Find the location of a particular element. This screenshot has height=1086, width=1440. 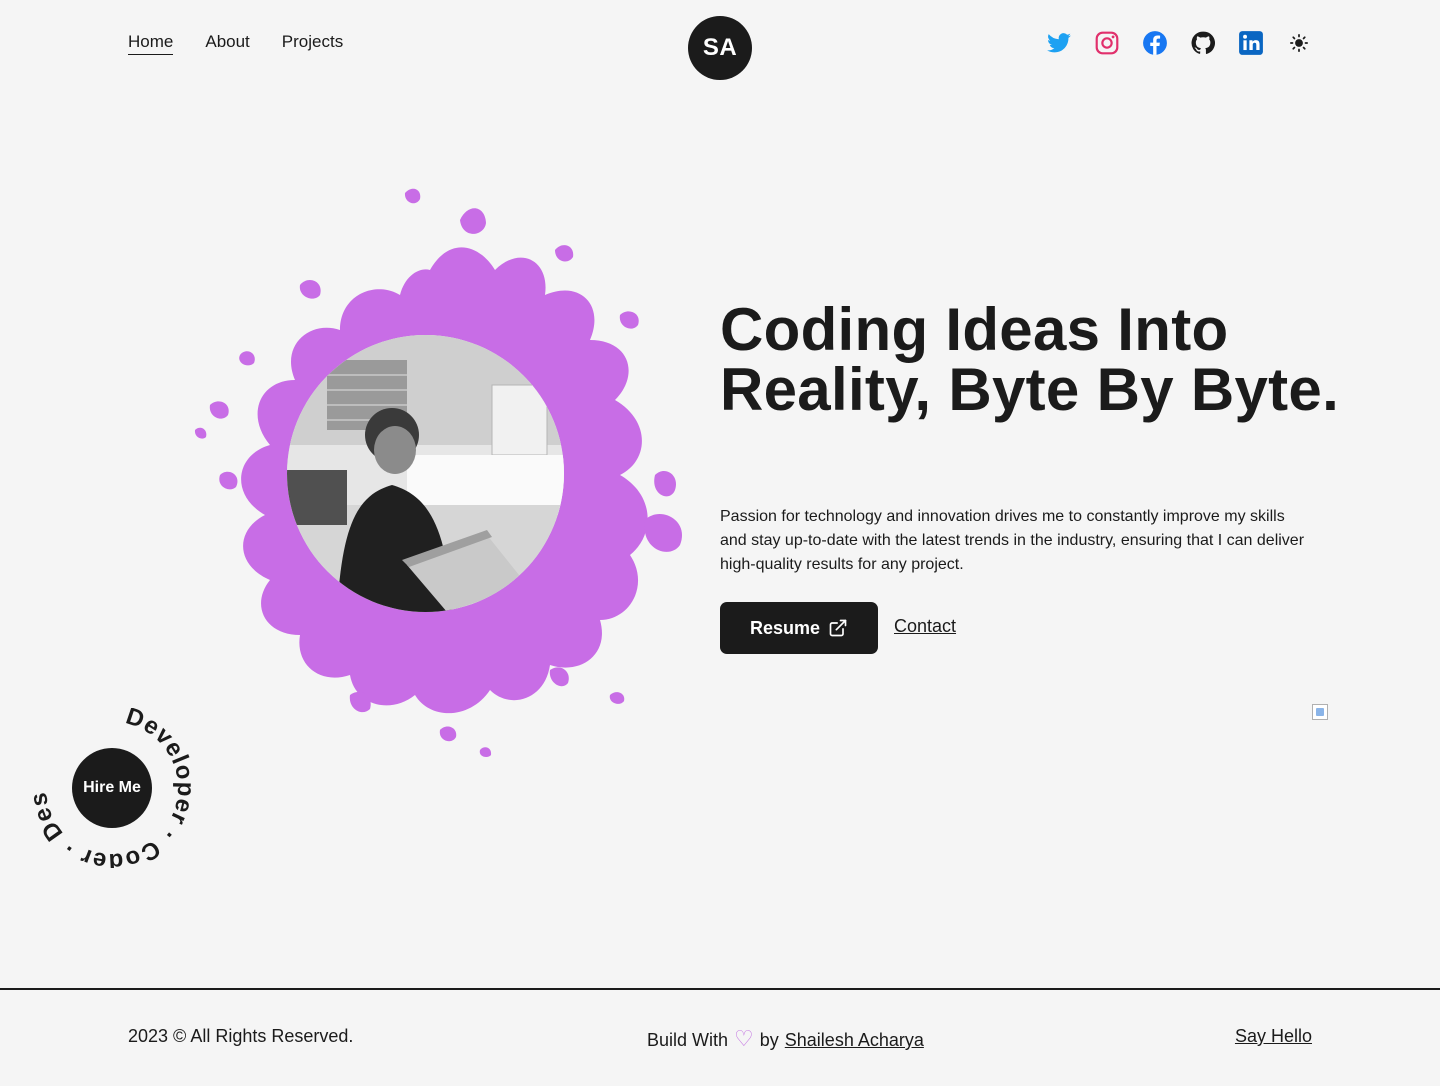

resume-label: Resume is located at coordinates (785, 627).